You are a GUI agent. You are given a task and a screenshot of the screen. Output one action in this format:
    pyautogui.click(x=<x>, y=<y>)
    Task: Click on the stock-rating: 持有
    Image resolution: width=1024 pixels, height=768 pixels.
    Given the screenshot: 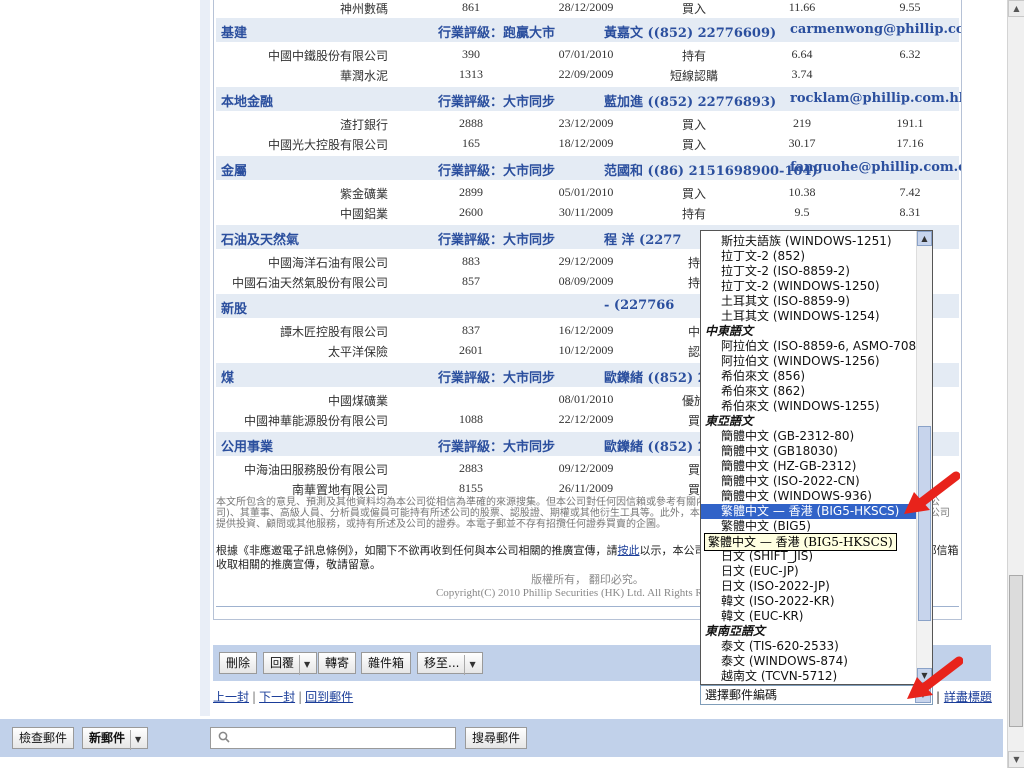 What is the action you would take?
    pyautogui.click(x=693, y=214)
    